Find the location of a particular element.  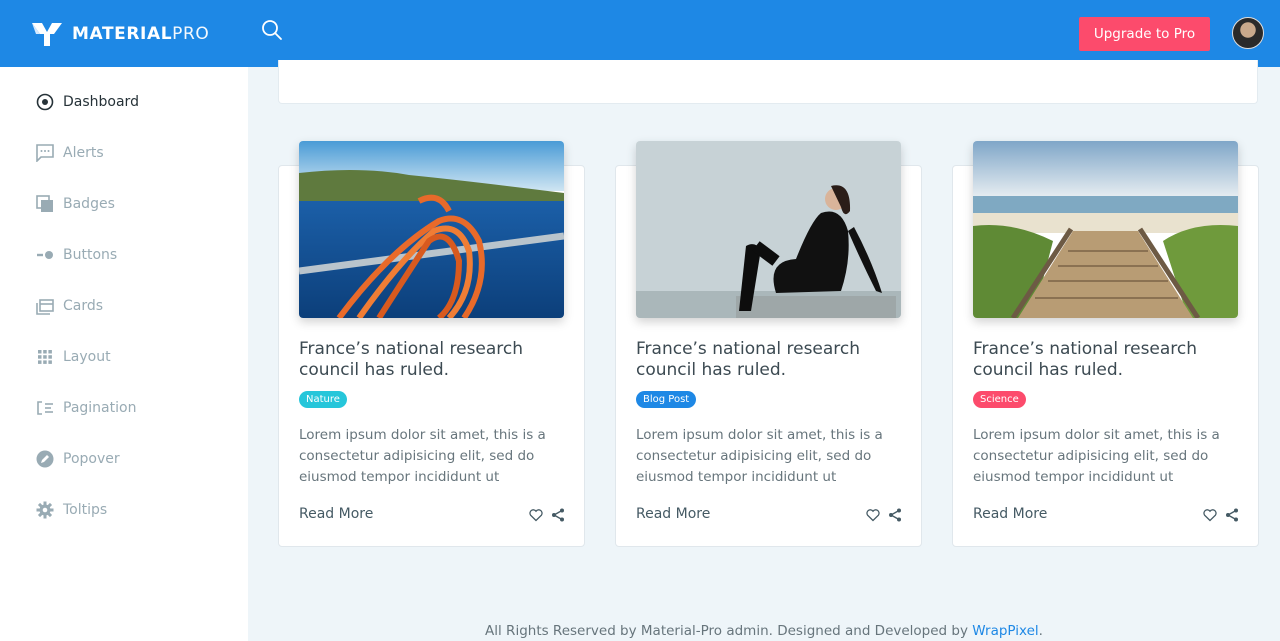

sidebar-item-label: Alerts is located at coordinates (83, 153).